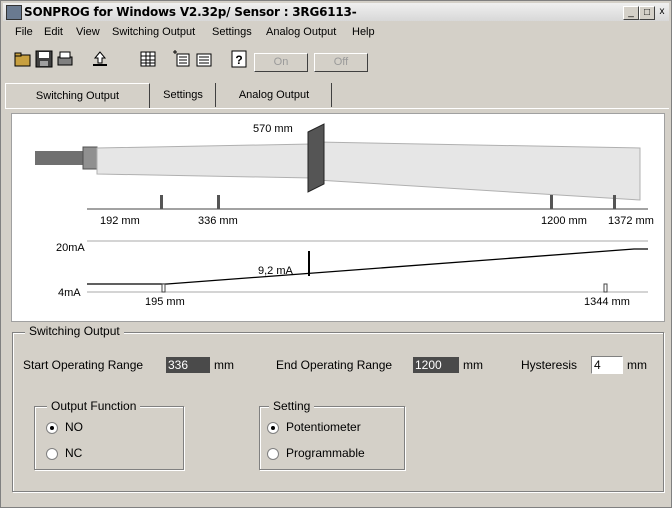  What do you see at coordinates (109, 438) in the screenshot?
I see `output-function-group` at bounding box center [109, 438].